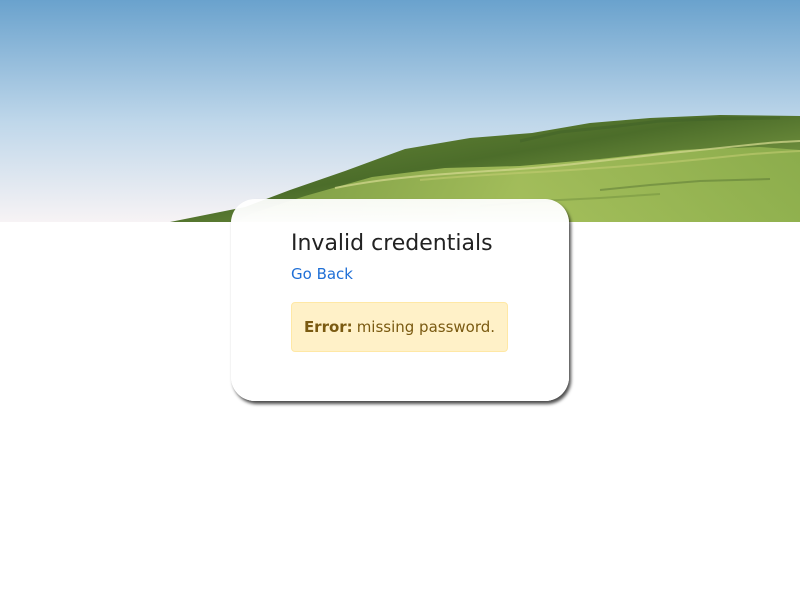 This screenshot has height=600, width=800. What do you see at coordinates (328, 327) in the screenshot?
I see `error-label: Error:` at bounding box center [328, 327].